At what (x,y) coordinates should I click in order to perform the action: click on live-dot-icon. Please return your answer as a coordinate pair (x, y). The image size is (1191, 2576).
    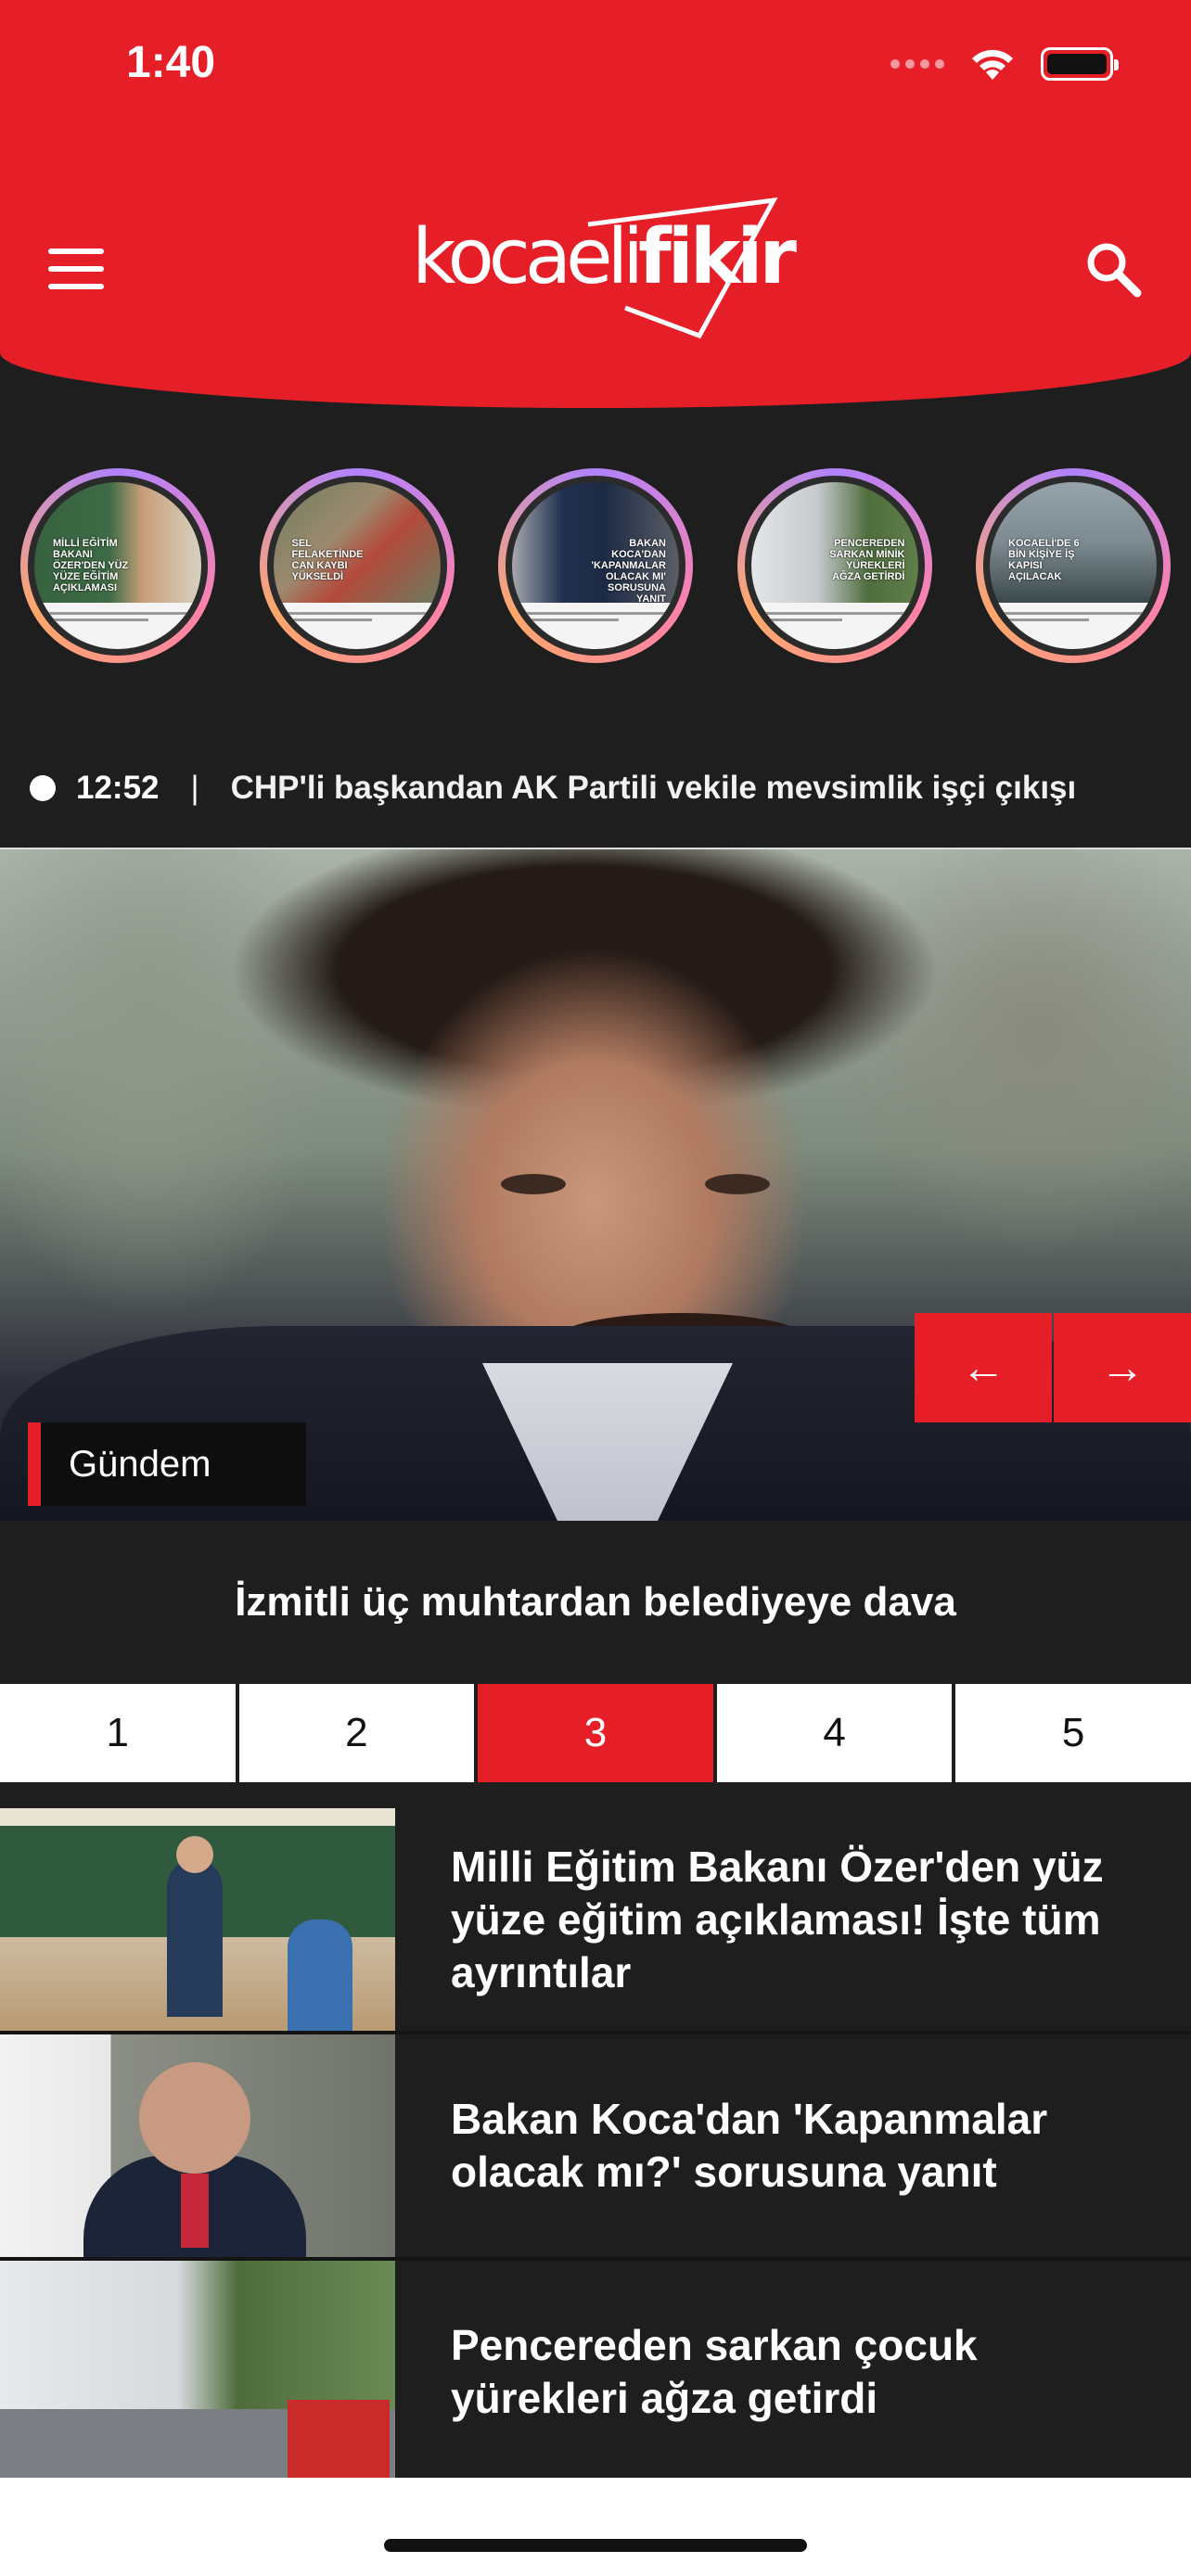
    Looking at the image, I should click on (43, 788).